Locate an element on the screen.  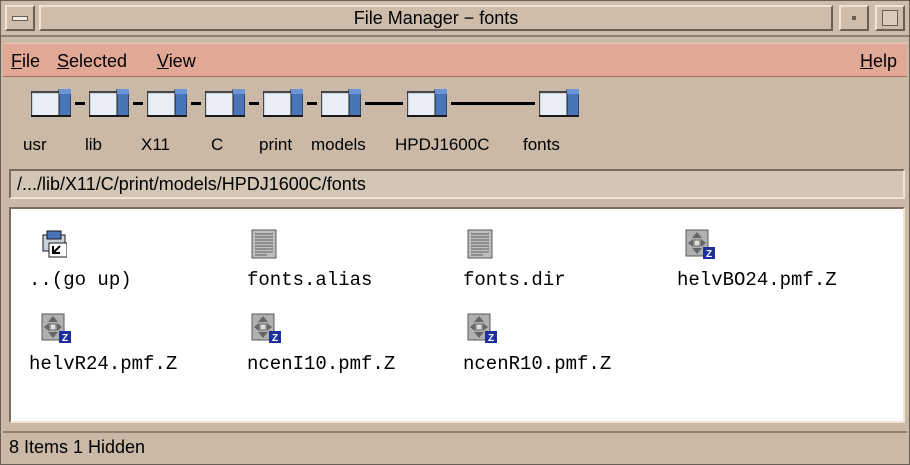
file-item: fonts.dir is located at coordinates (552, 264).